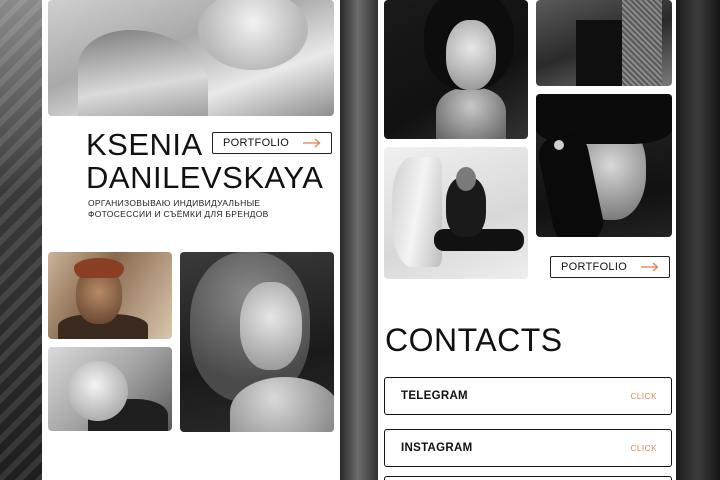  Describe the element at coordinates (434, 396) in the screenshot. I see `contact-label: TELEGRAM` at that location.